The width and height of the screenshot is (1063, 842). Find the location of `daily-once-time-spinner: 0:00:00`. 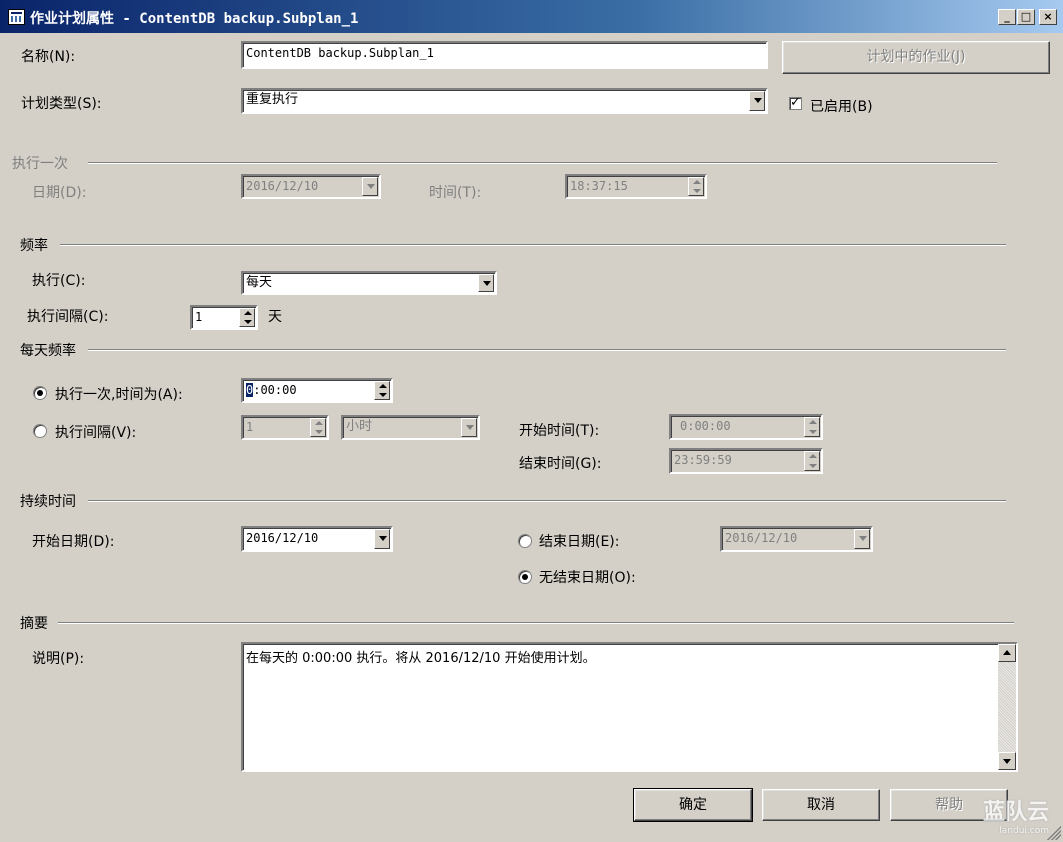

daily-once-time-spinner: 0:00:00 is located at coordinates (317, 390).